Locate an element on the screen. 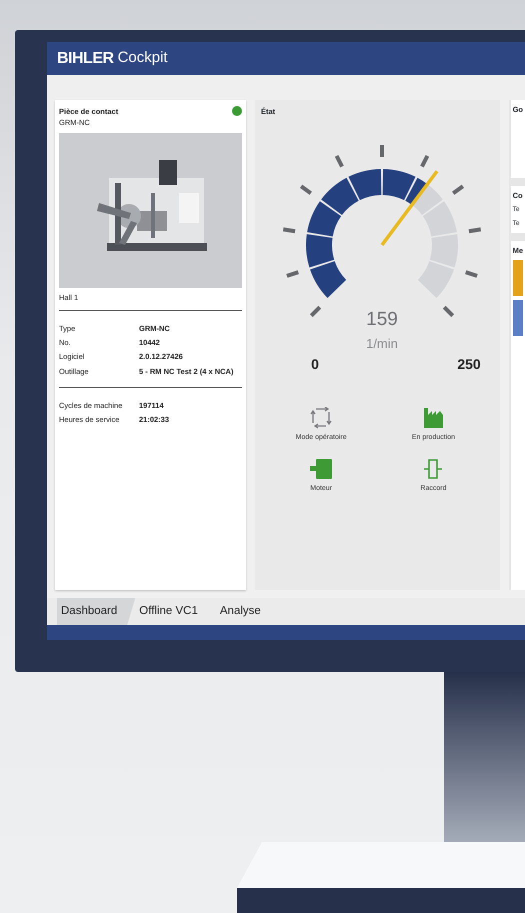 This screenshot has width=525, height=913. gauge-max: 250 is located at coordinates (469, 364).